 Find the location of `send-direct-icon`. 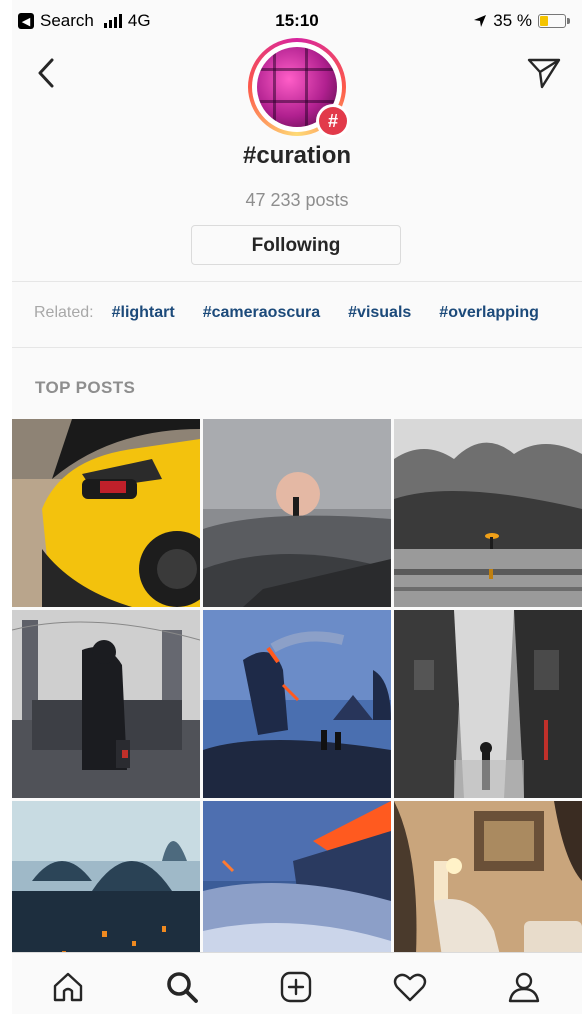

send-direct-icon is located at coordinates (544, 72).